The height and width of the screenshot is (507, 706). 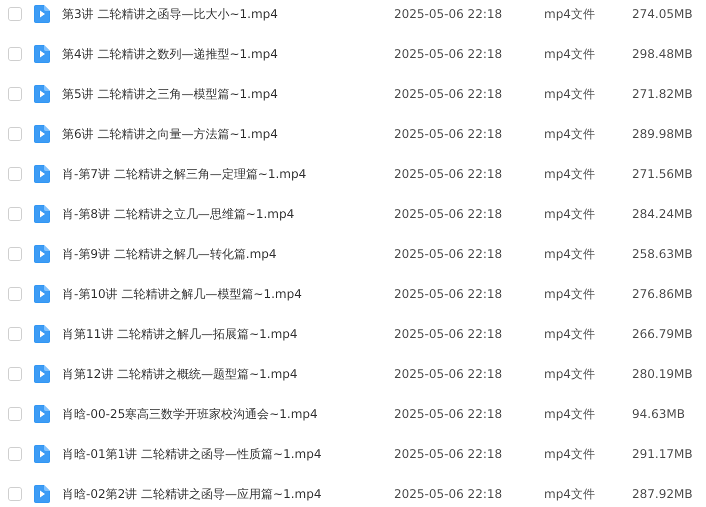 What do you see at coordinates (228, 254) in the screenshot?
I see `file-name: 肖-第9讲 二轮精讲之解几—转化篇.mp4` at bounding box center [228, 254].